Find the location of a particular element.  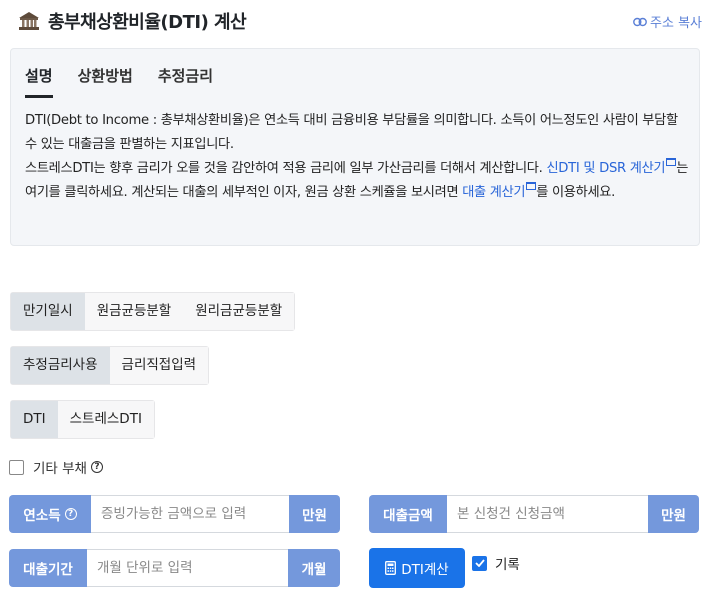

other-debt-row: 기타 부채 ? is located at coordinates (56, 467).